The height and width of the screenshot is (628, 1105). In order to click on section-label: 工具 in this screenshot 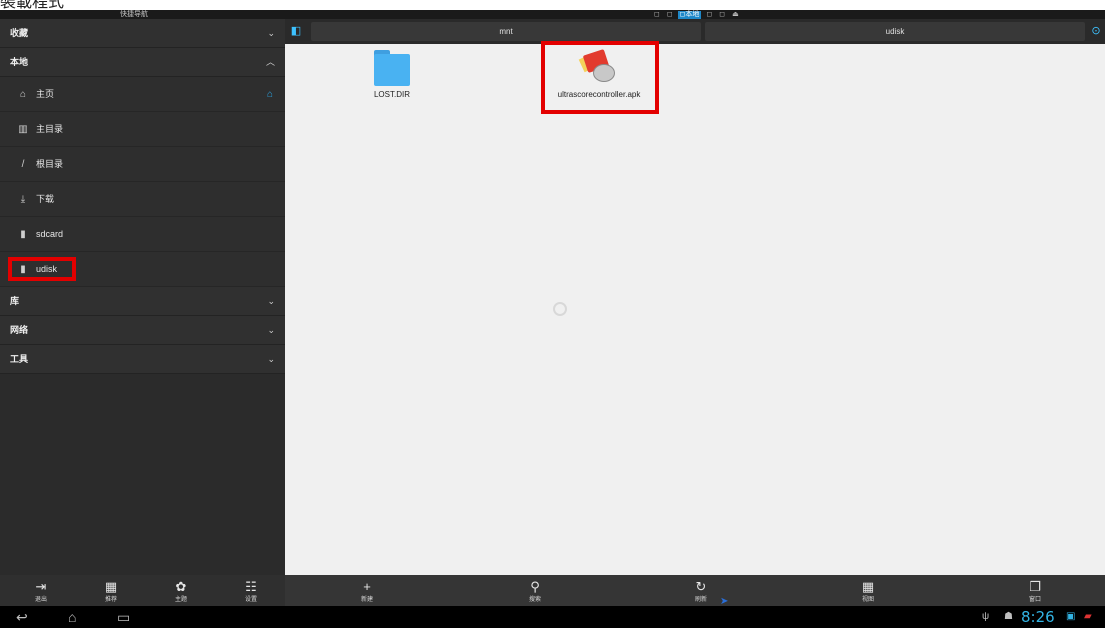, I will do `click(19, 359)`.